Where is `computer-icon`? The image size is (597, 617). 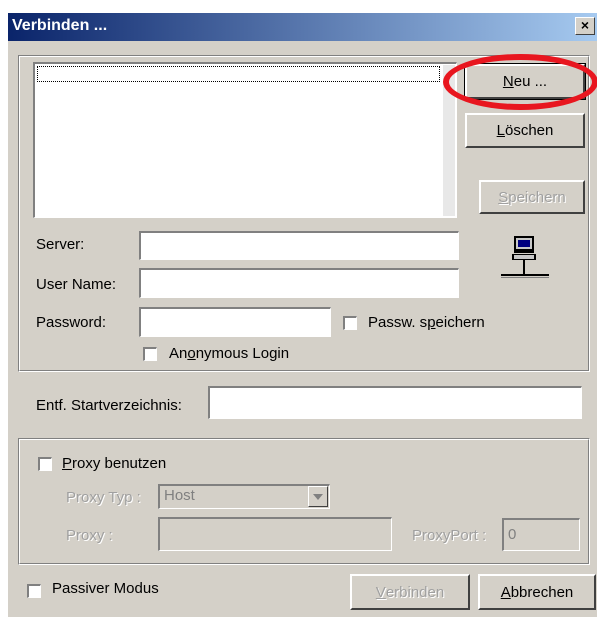 computer-icon is located at coordinates (525, 257).